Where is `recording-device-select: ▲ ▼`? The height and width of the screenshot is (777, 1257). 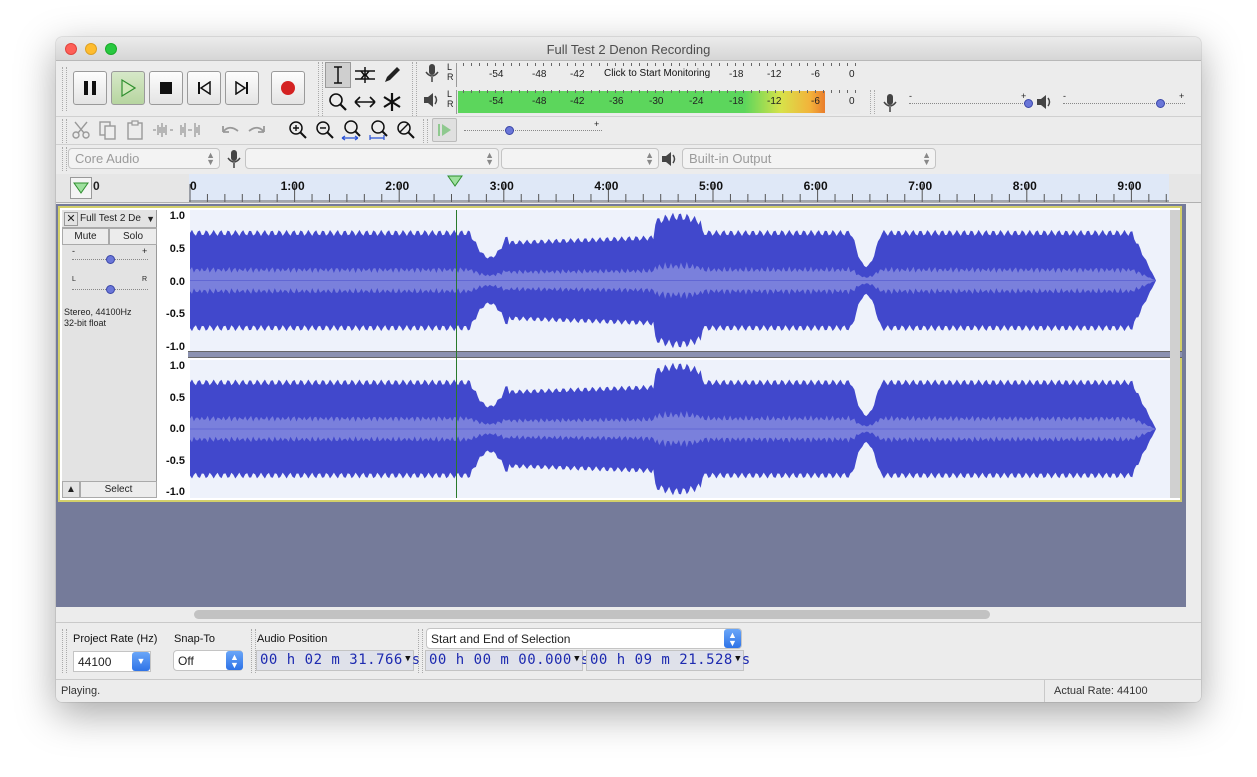 recording-device-select: ▲ ▼ is located at coordinates (372, 158).